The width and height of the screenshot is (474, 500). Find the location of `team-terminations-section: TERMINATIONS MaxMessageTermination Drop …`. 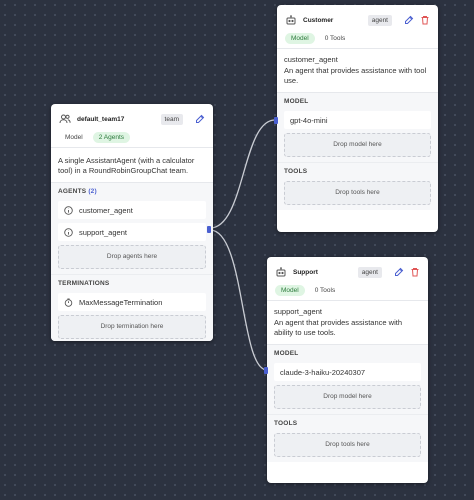

team-terminations-section: TERMINATIONS MaxMessageTermination Drop … is located at coordinates (132, 308).